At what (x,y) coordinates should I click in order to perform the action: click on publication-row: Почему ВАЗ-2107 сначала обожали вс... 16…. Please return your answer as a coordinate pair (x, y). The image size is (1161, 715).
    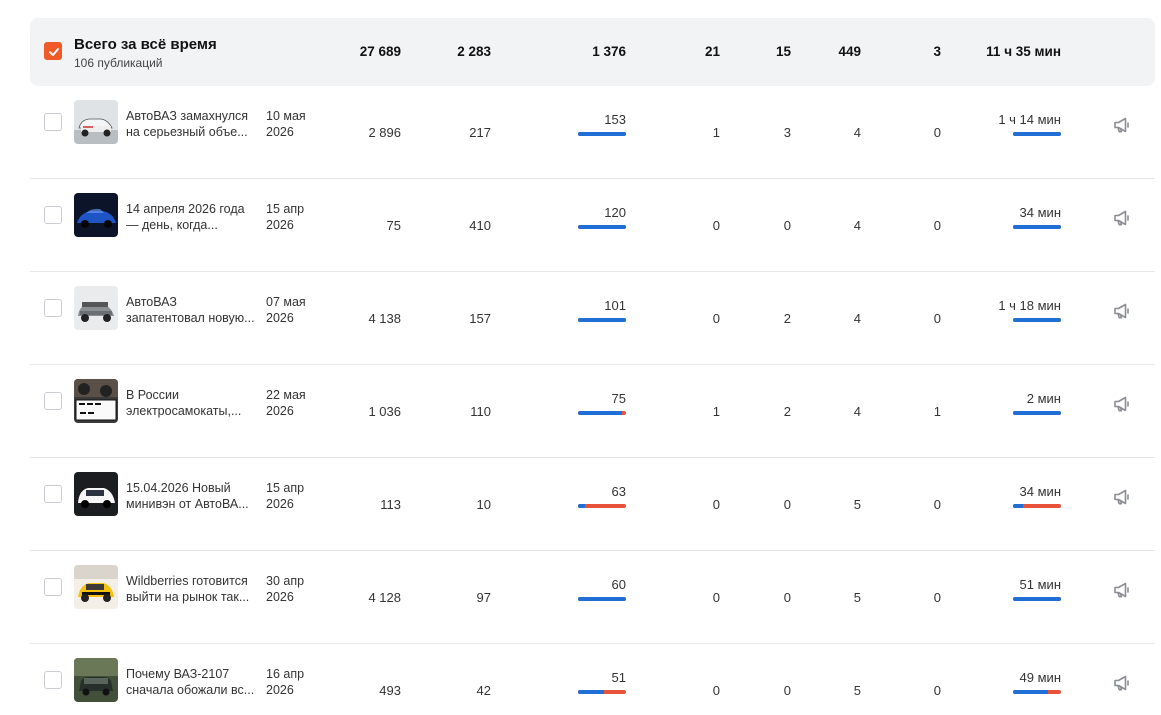
    Looking at the image, I should click on (592, 679).